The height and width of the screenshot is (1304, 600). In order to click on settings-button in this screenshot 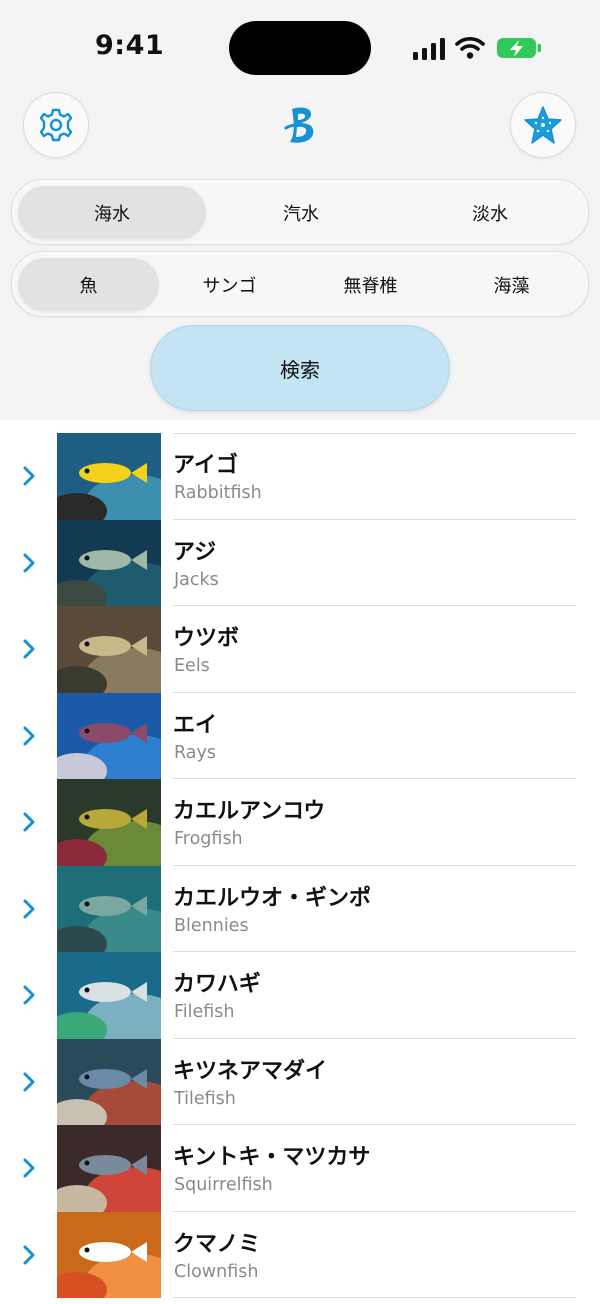, I will do `click(56, 125)`.